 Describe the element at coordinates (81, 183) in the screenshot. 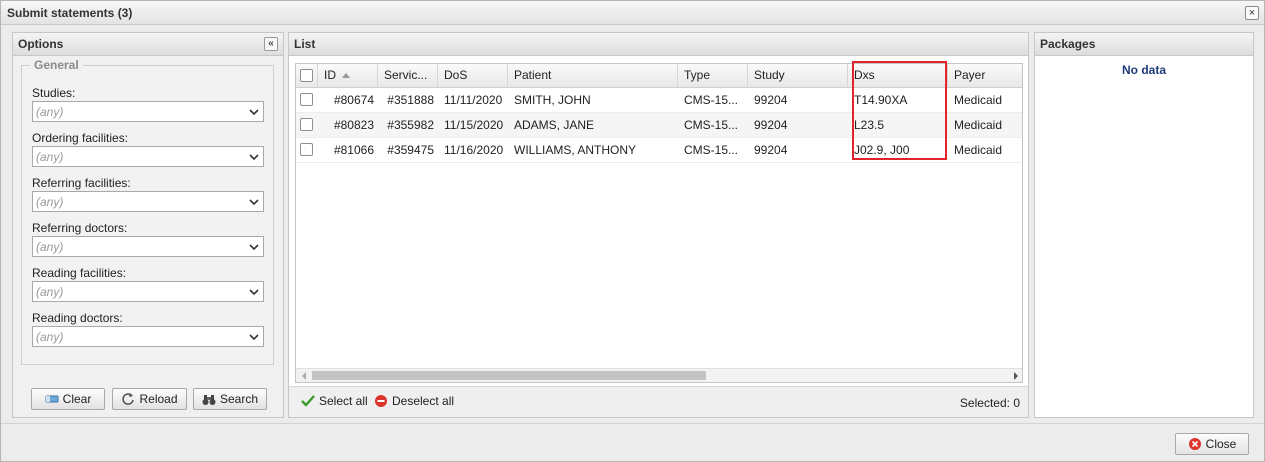

I see `filter-label-2: Referring facilities:` at that location.